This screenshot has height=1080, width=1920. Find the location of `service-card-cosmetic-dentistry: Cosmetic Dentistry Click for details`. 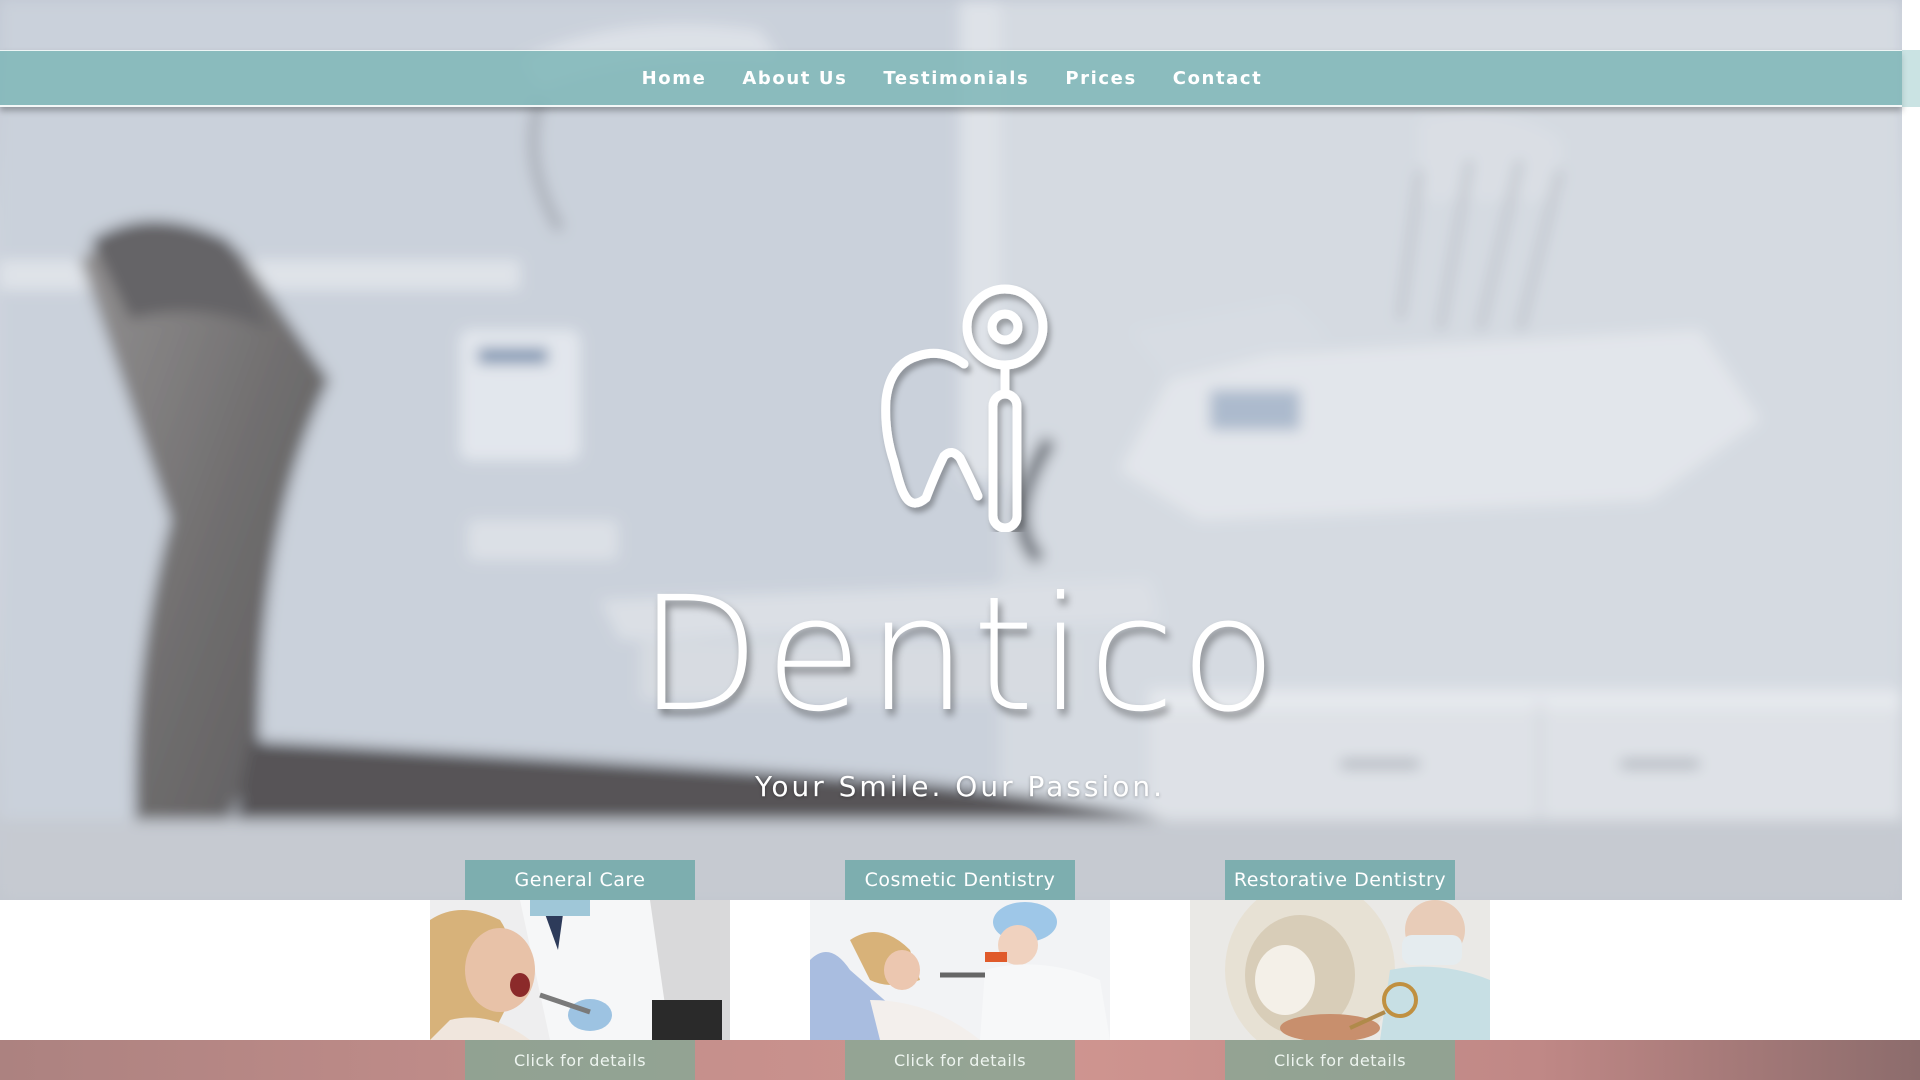

service-card-cosmetic-dentistry: Cosmetic Dentistry Click for details is located at coordinates (960, 970).